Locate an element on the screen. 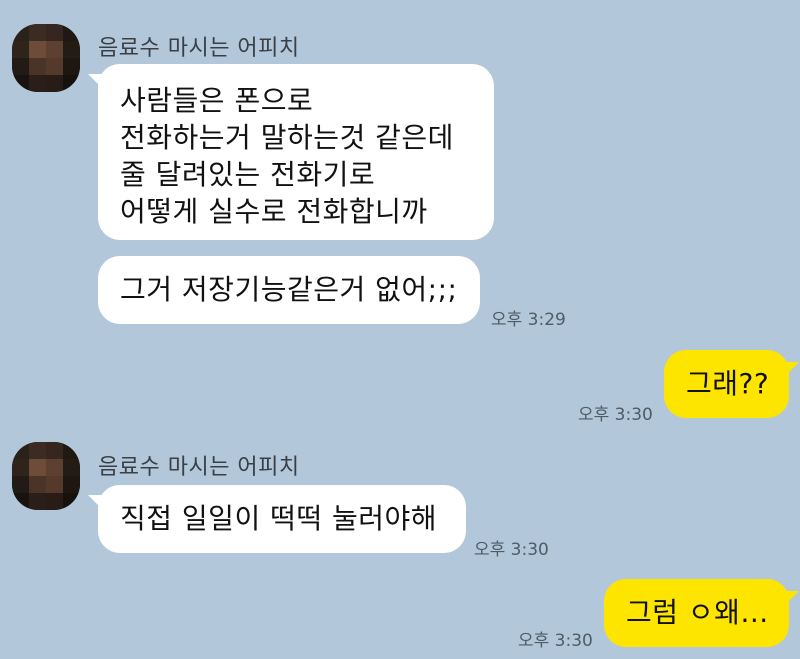 The width and height of the screenshot is (800, 659). outgoing-message-bubble: 그래?? is located at coordinates (731, 384).